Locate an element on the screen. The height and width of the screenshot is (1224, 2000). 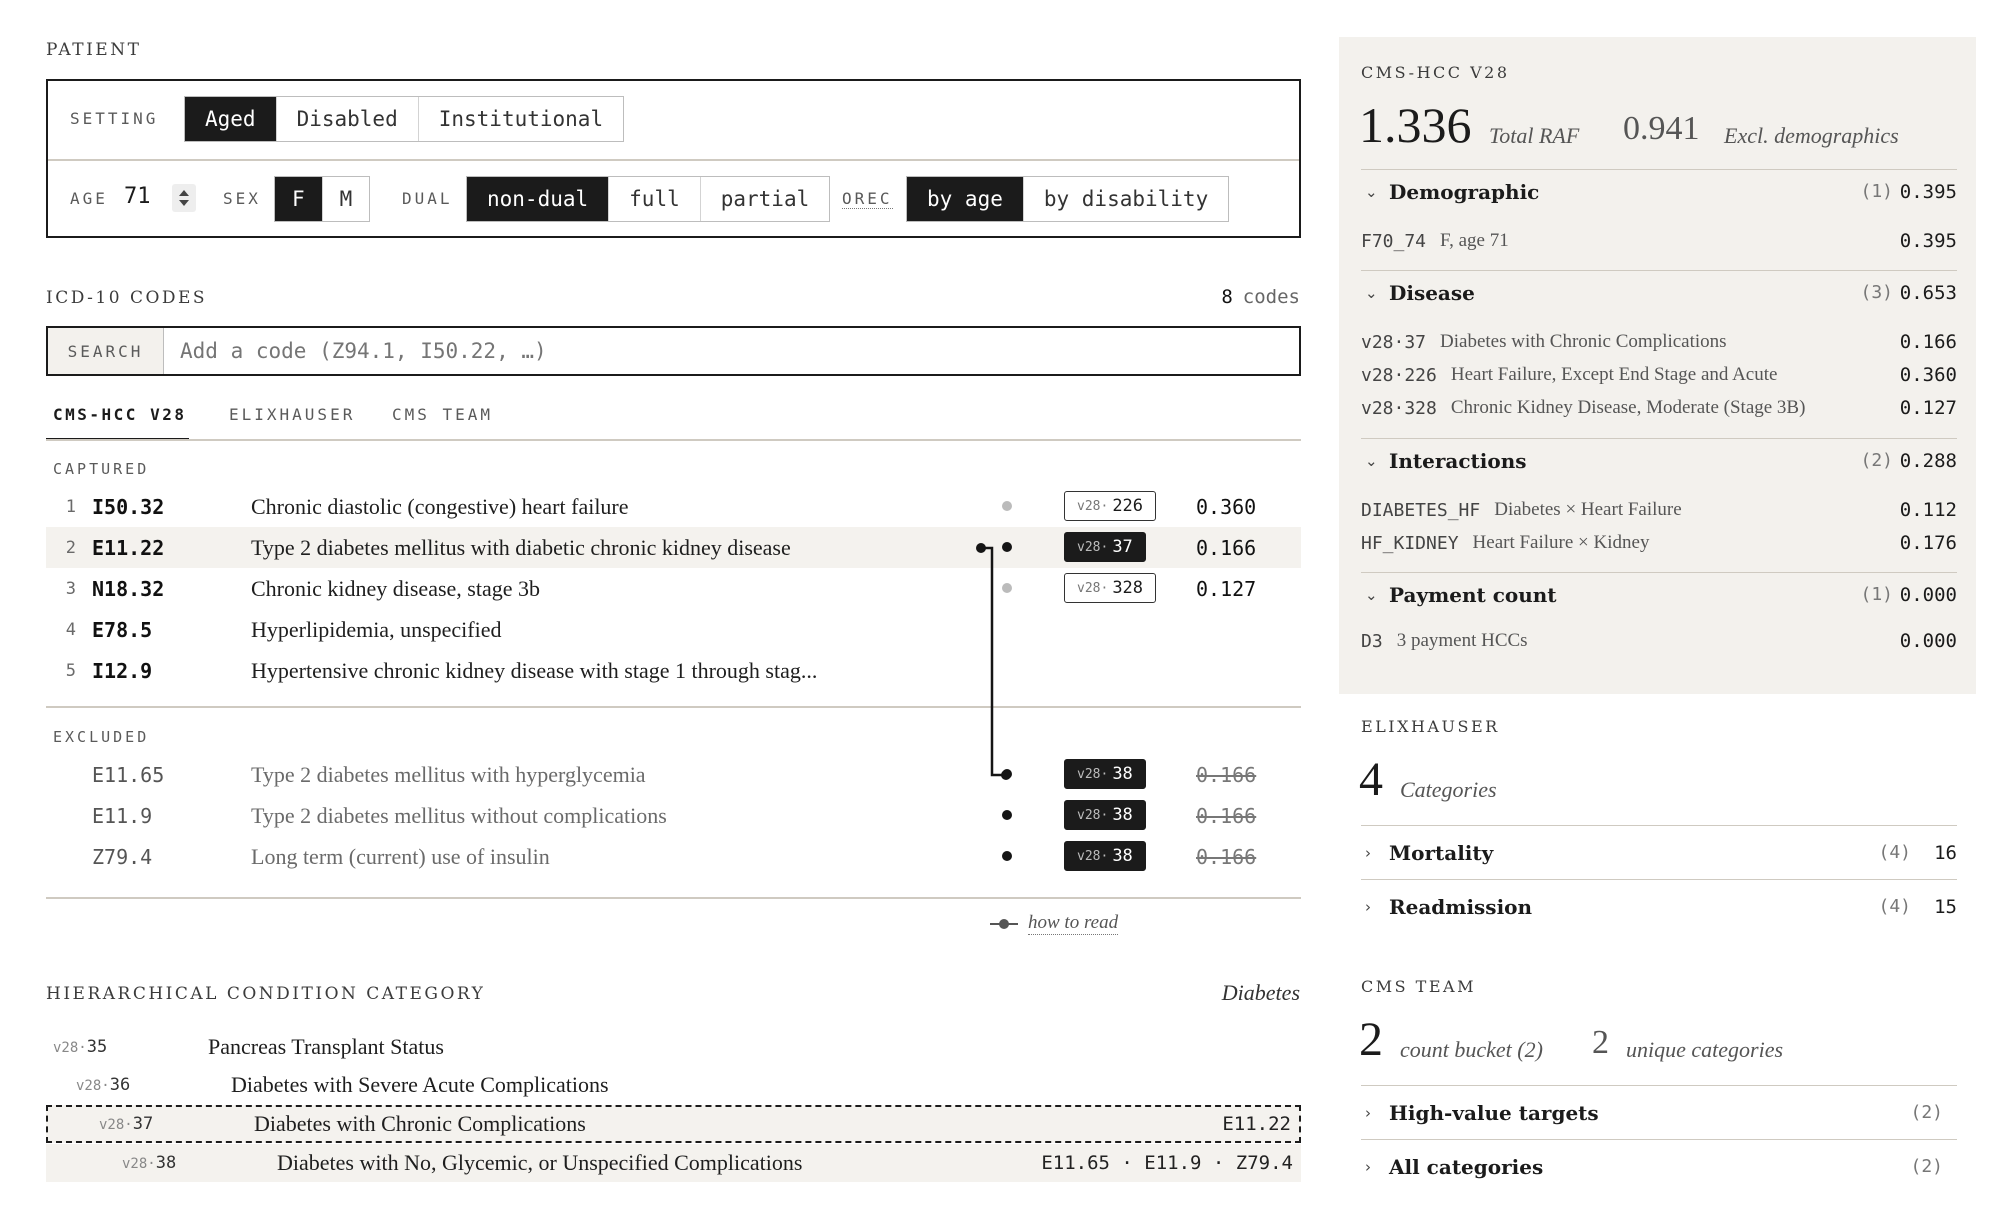
group-total: 15 is located at coordinates (1945, 906).